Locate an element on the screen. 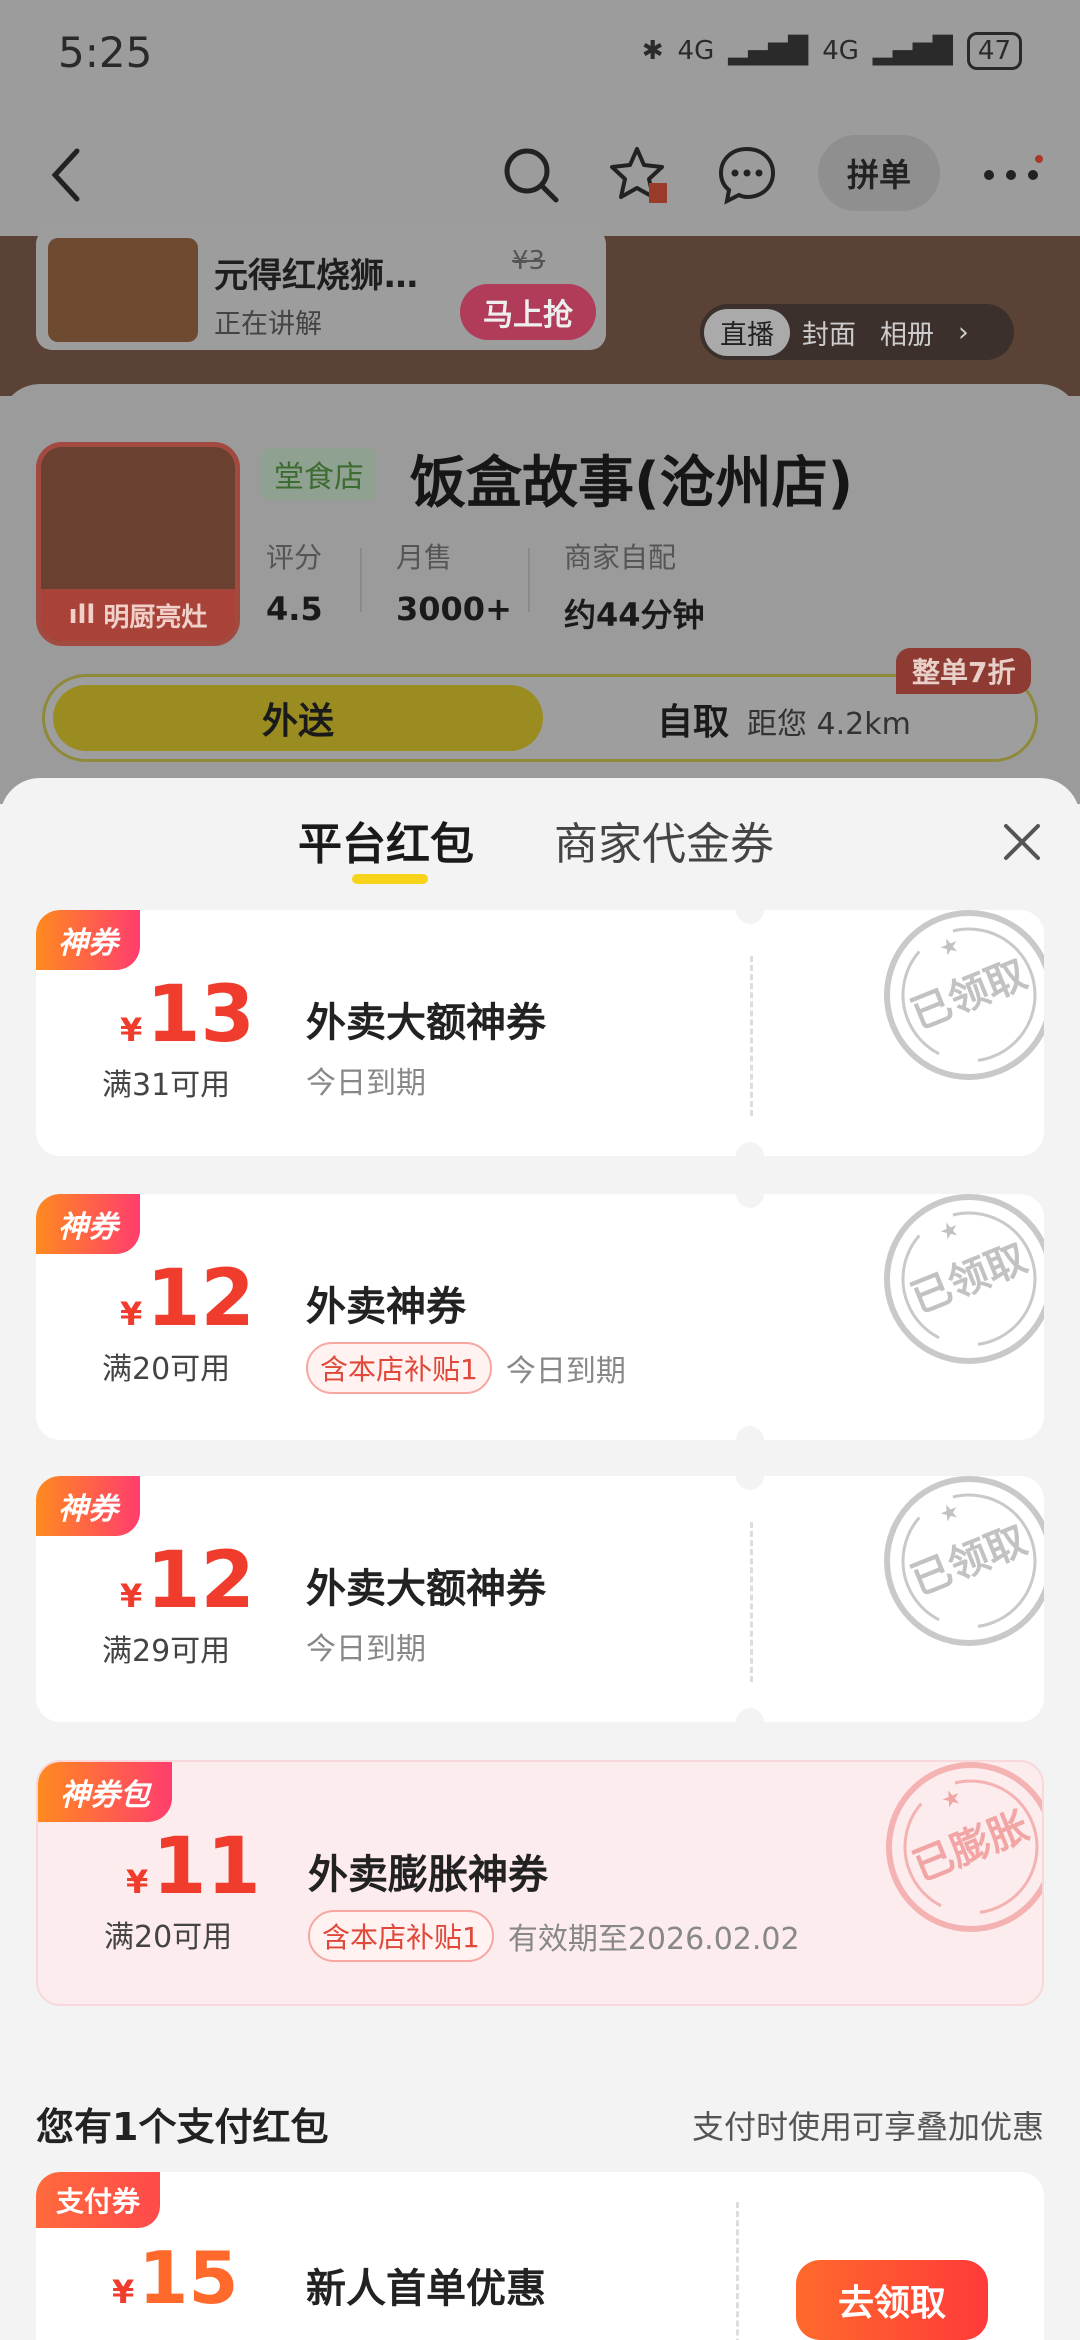  stat-label: 评分 is located at coordinates (294, 557).